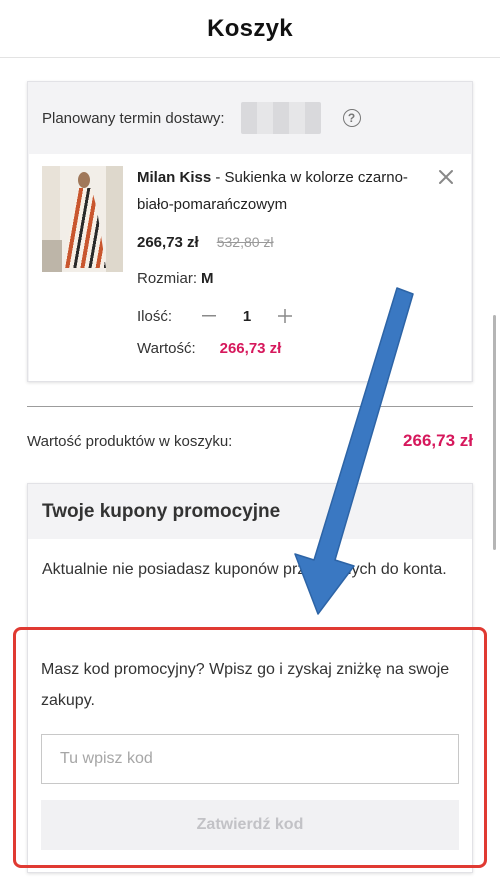 This screenshot has width=500, height=883. I want to click on quantity-increase-button, so click(285, 316).